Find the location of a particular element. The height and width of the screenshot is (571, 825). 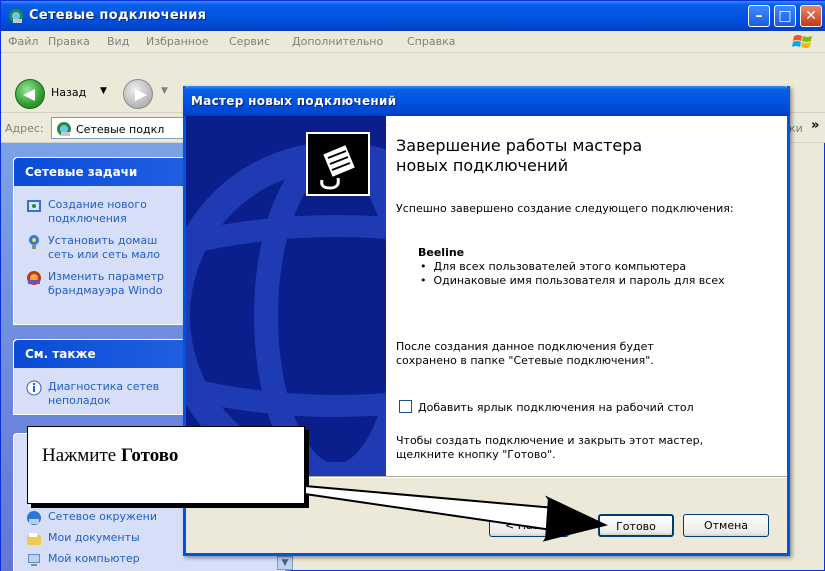

forward-dropdown-icon: ▼ is located at coordinates (164, 91).